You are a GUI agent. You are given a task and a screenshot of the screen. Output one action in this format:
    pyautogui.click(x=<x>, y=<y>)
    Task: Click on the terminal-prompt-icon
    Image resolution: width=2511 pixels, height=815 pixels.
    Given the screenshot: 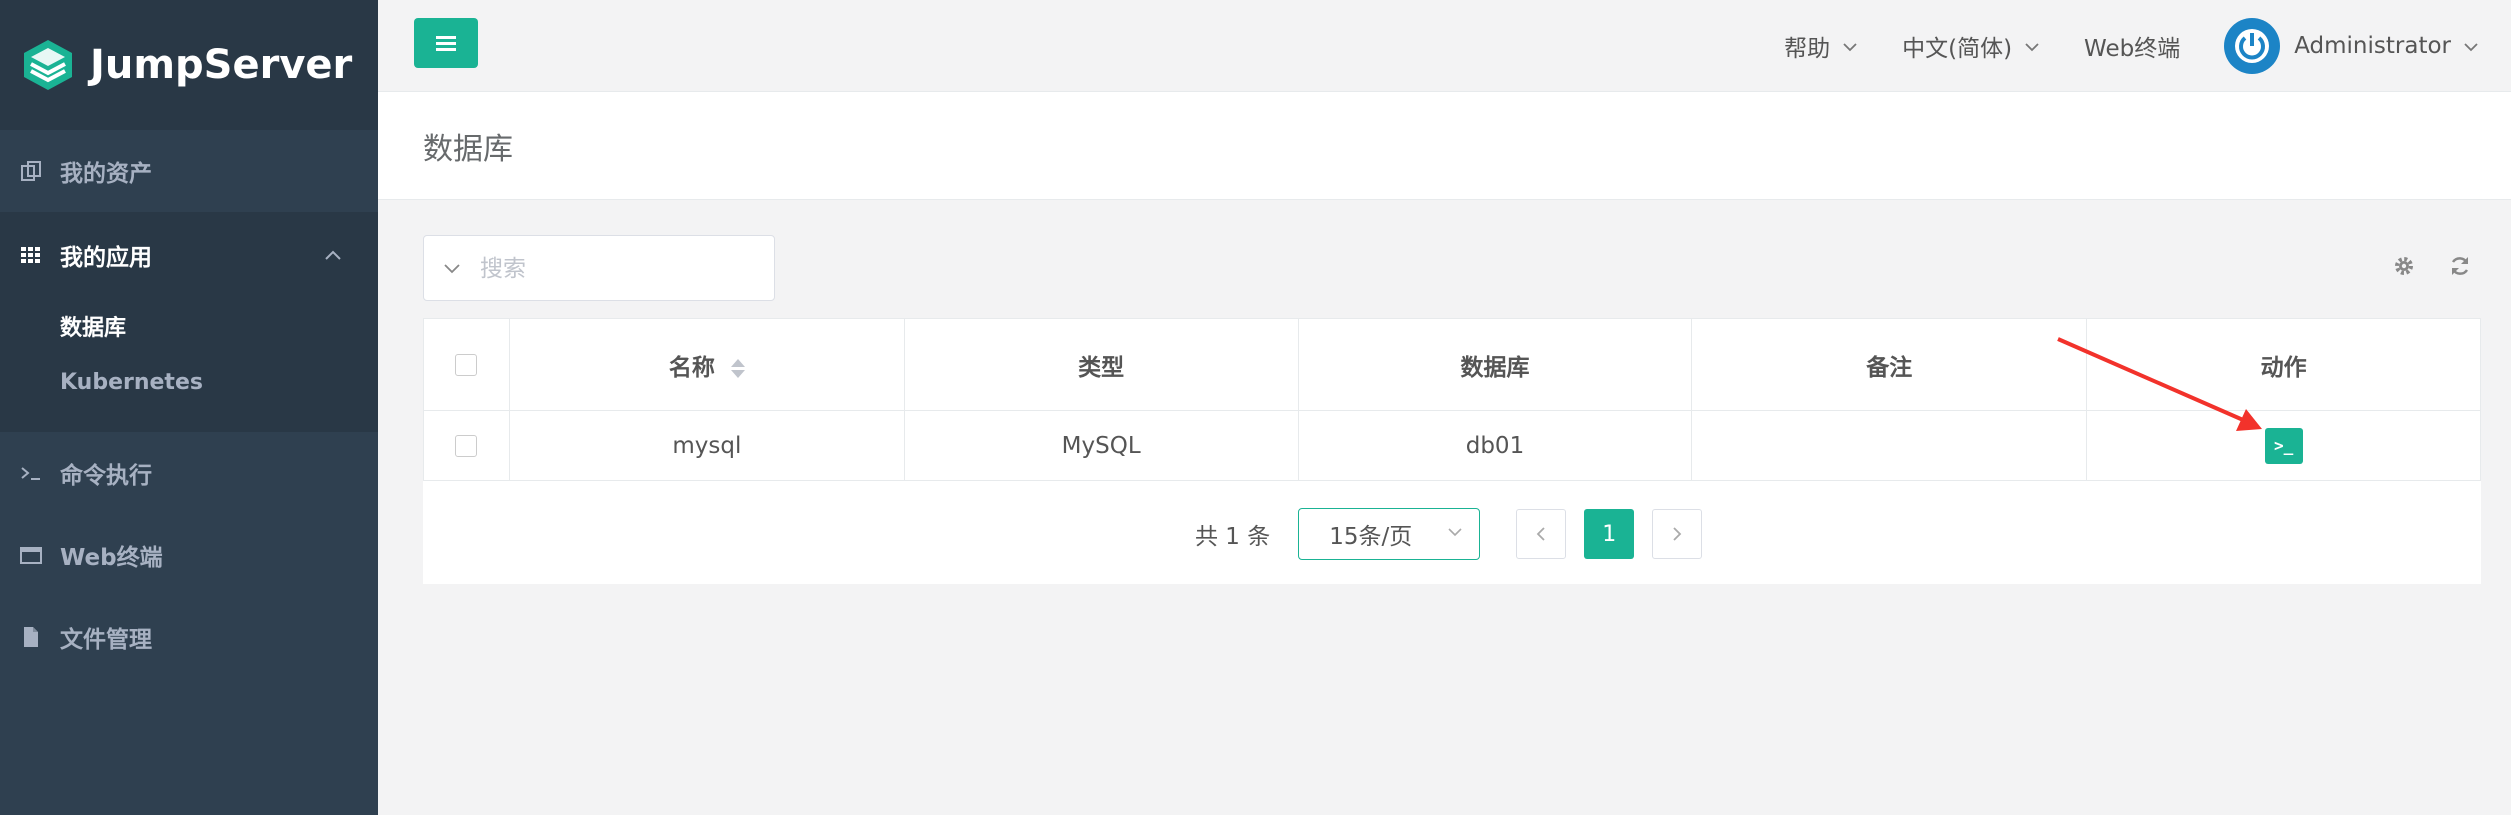 What is the action you would take?
    pyautogui.click(x=31, y=473)
    